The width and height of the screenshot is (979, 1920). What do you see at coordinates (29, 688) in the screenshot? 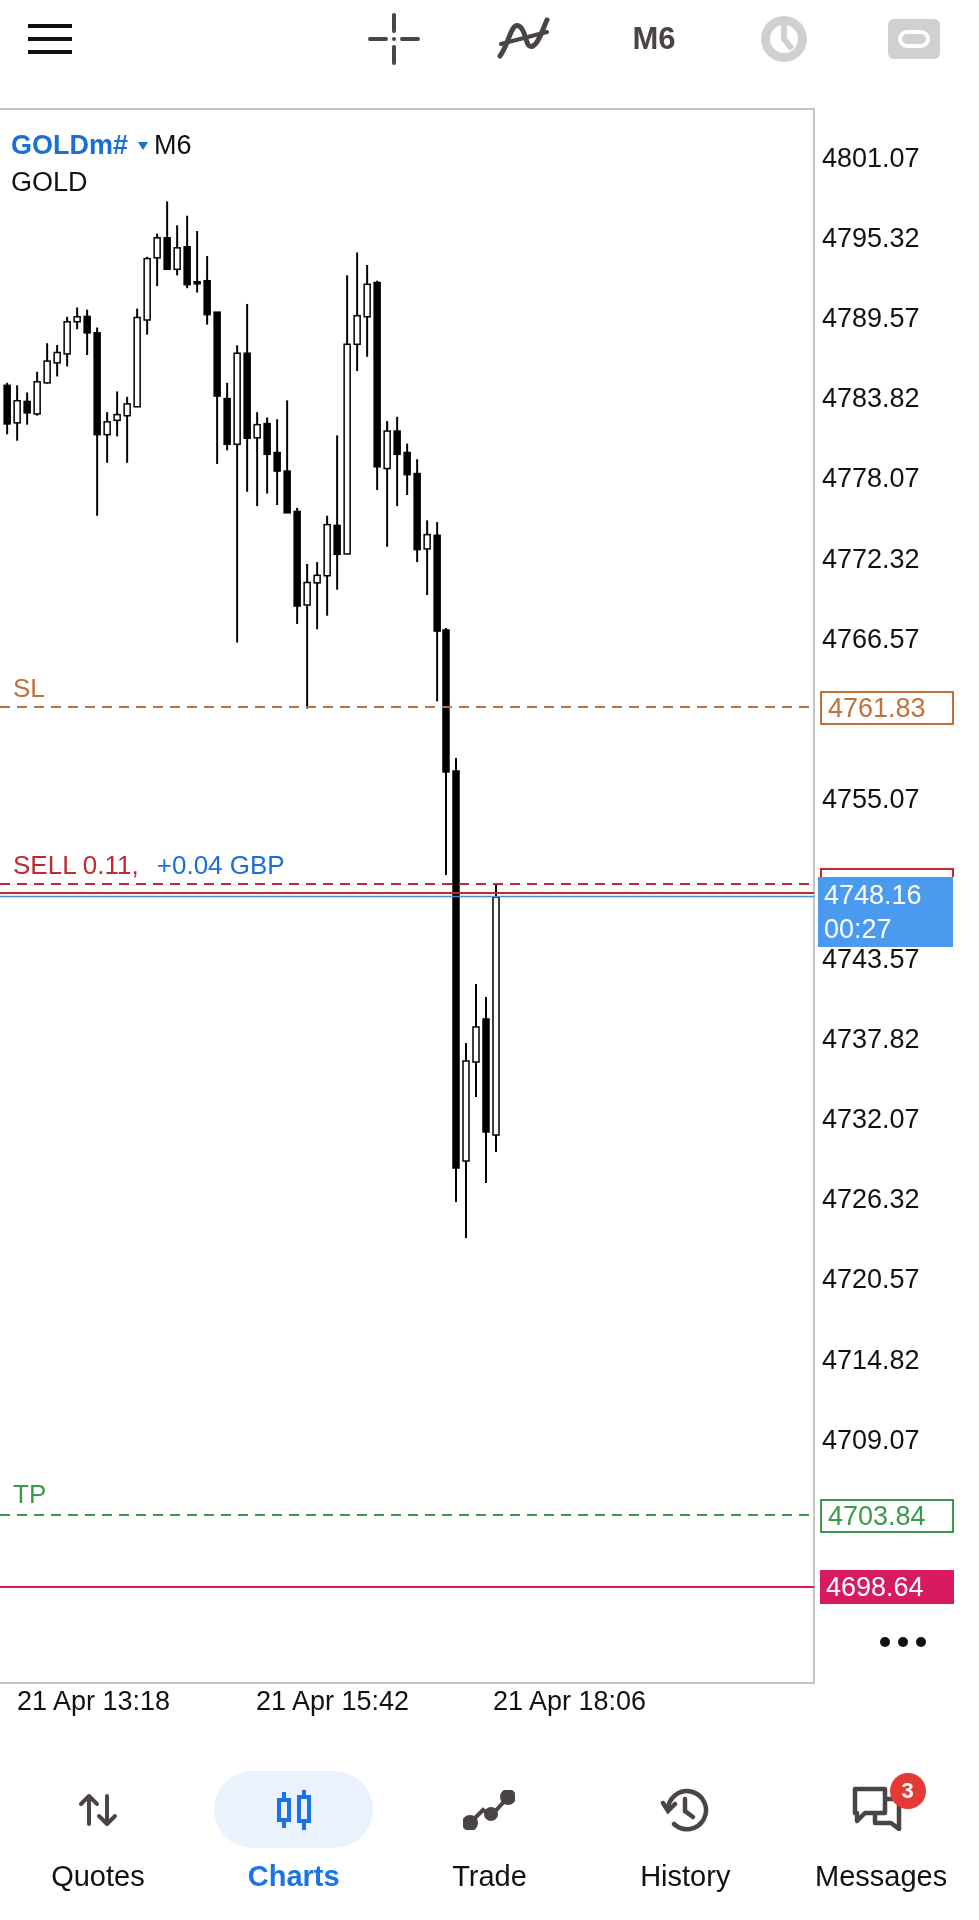
I see `order-line-label: SL` at bounding box center [29, 688].